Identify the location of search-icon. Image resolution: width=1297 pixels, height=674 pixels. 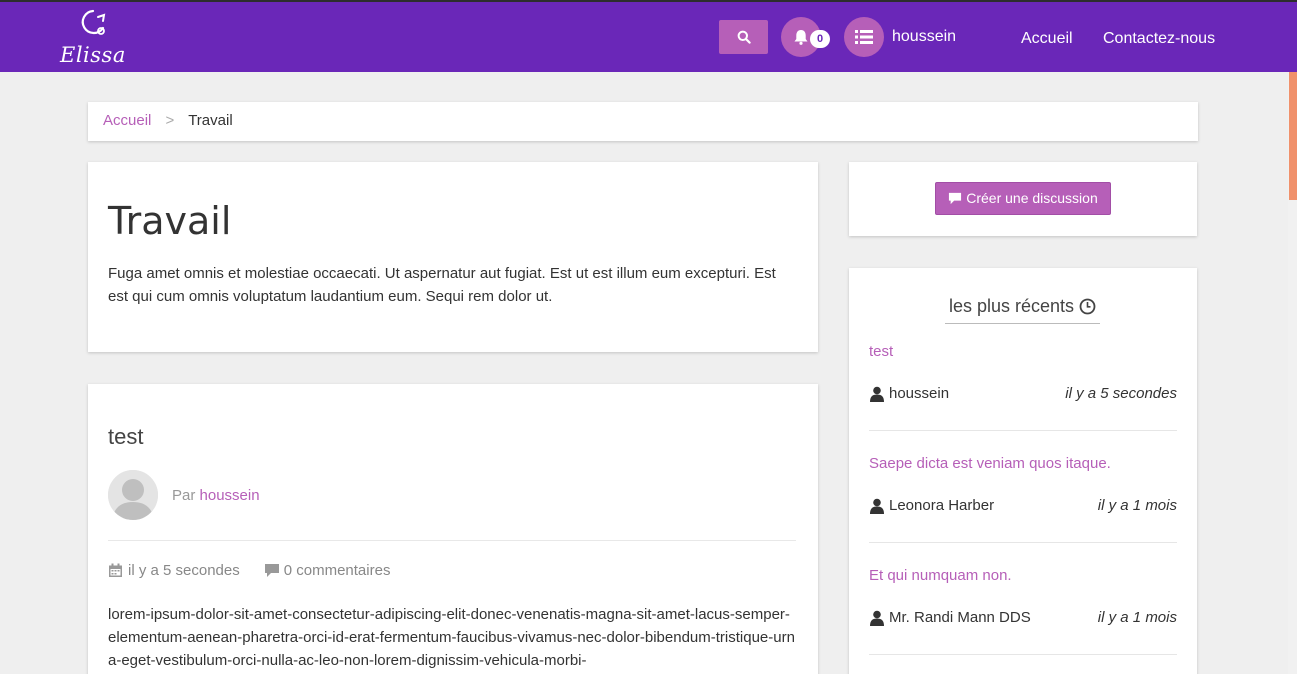
(744, 37).